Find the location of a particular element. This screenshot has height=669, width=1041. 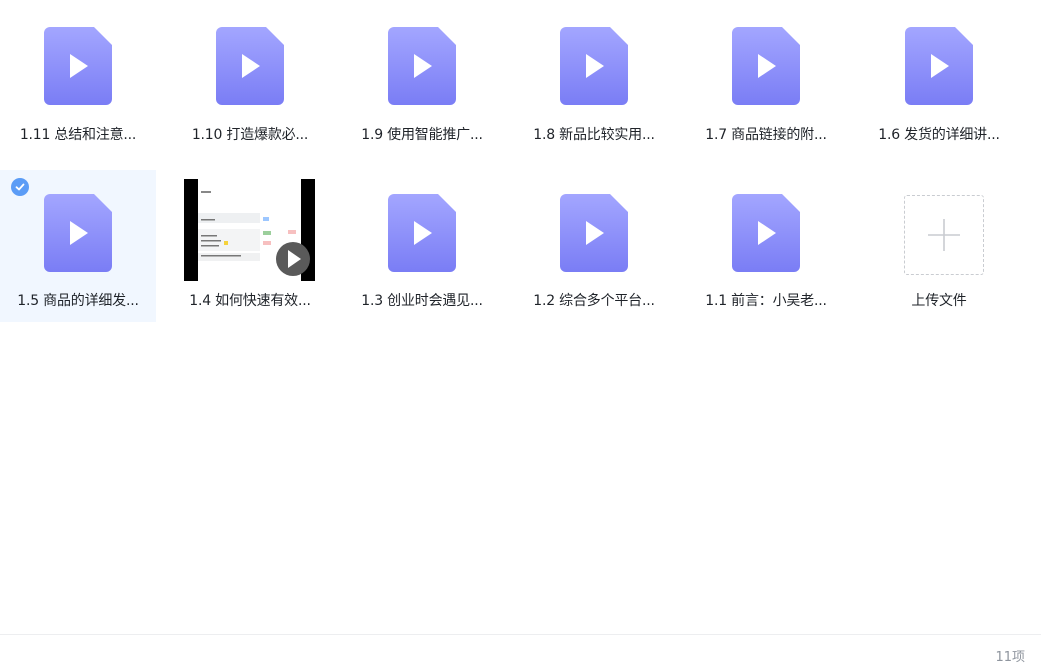

plus-icon is located at coordinates (944, 235).